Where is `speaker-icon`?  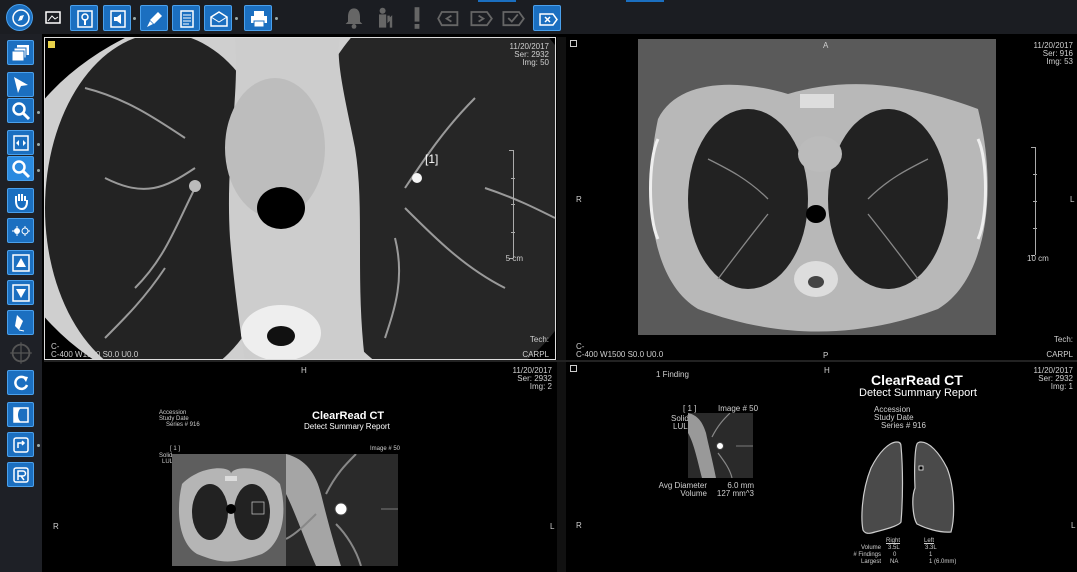
speaker-icon is located at coordinates (117, 18).